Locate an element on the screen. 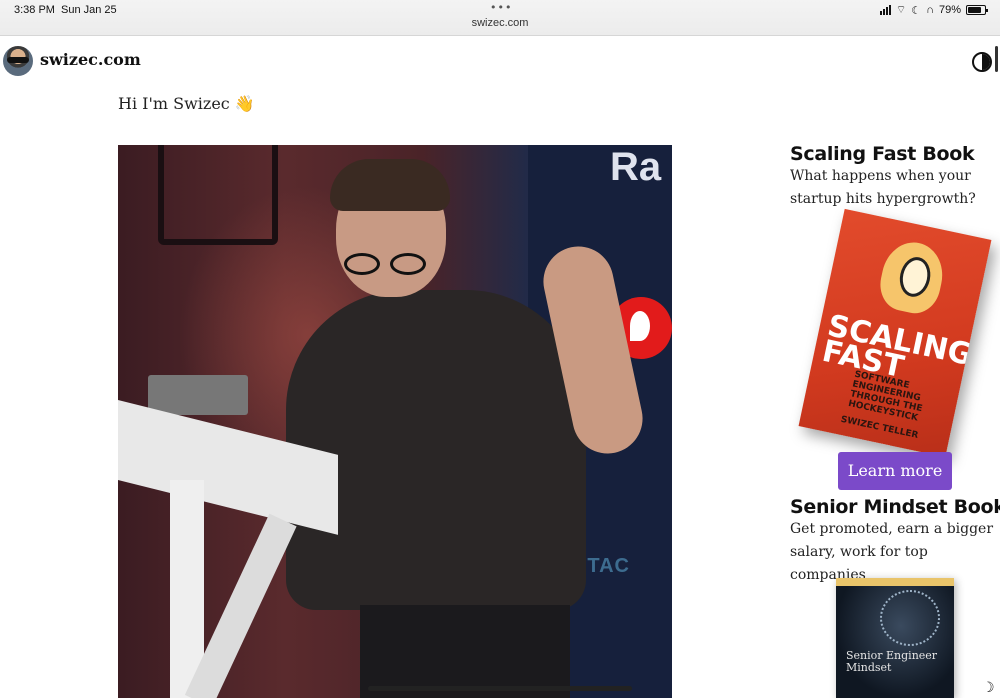  cellular-signal-icon is located at coordinates (885, 10).